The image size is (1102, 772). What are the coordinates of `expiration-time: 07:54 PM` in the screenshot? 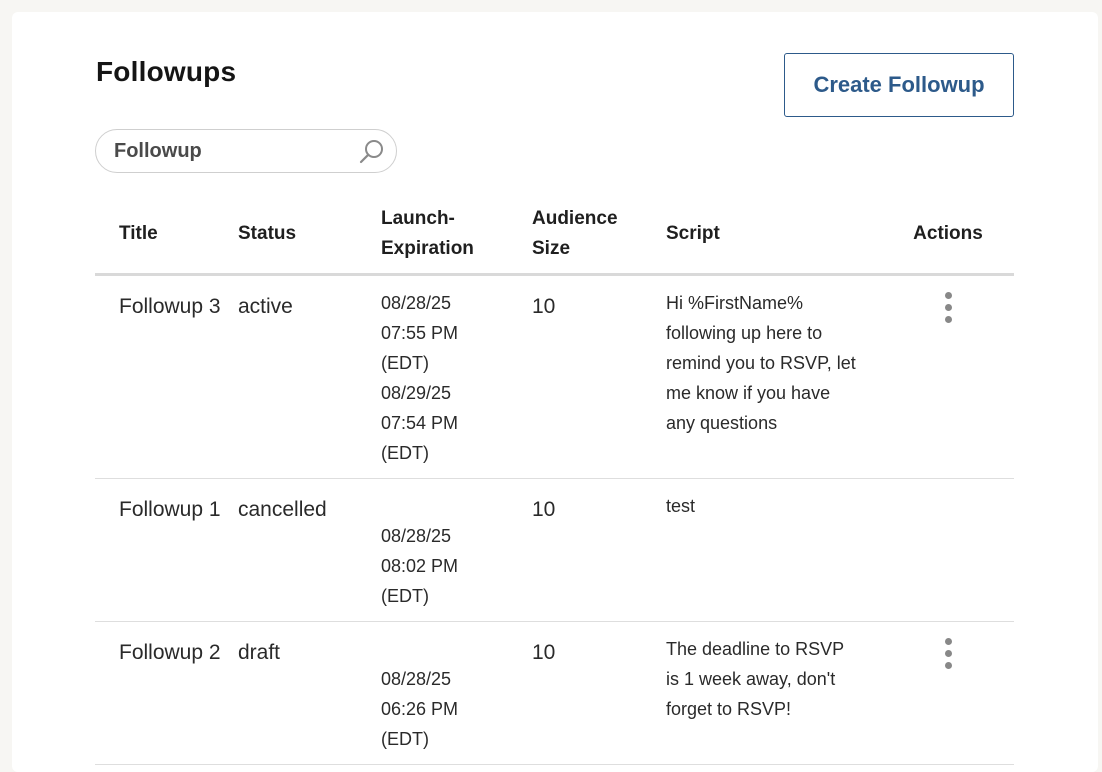 It's located at (420, 423).